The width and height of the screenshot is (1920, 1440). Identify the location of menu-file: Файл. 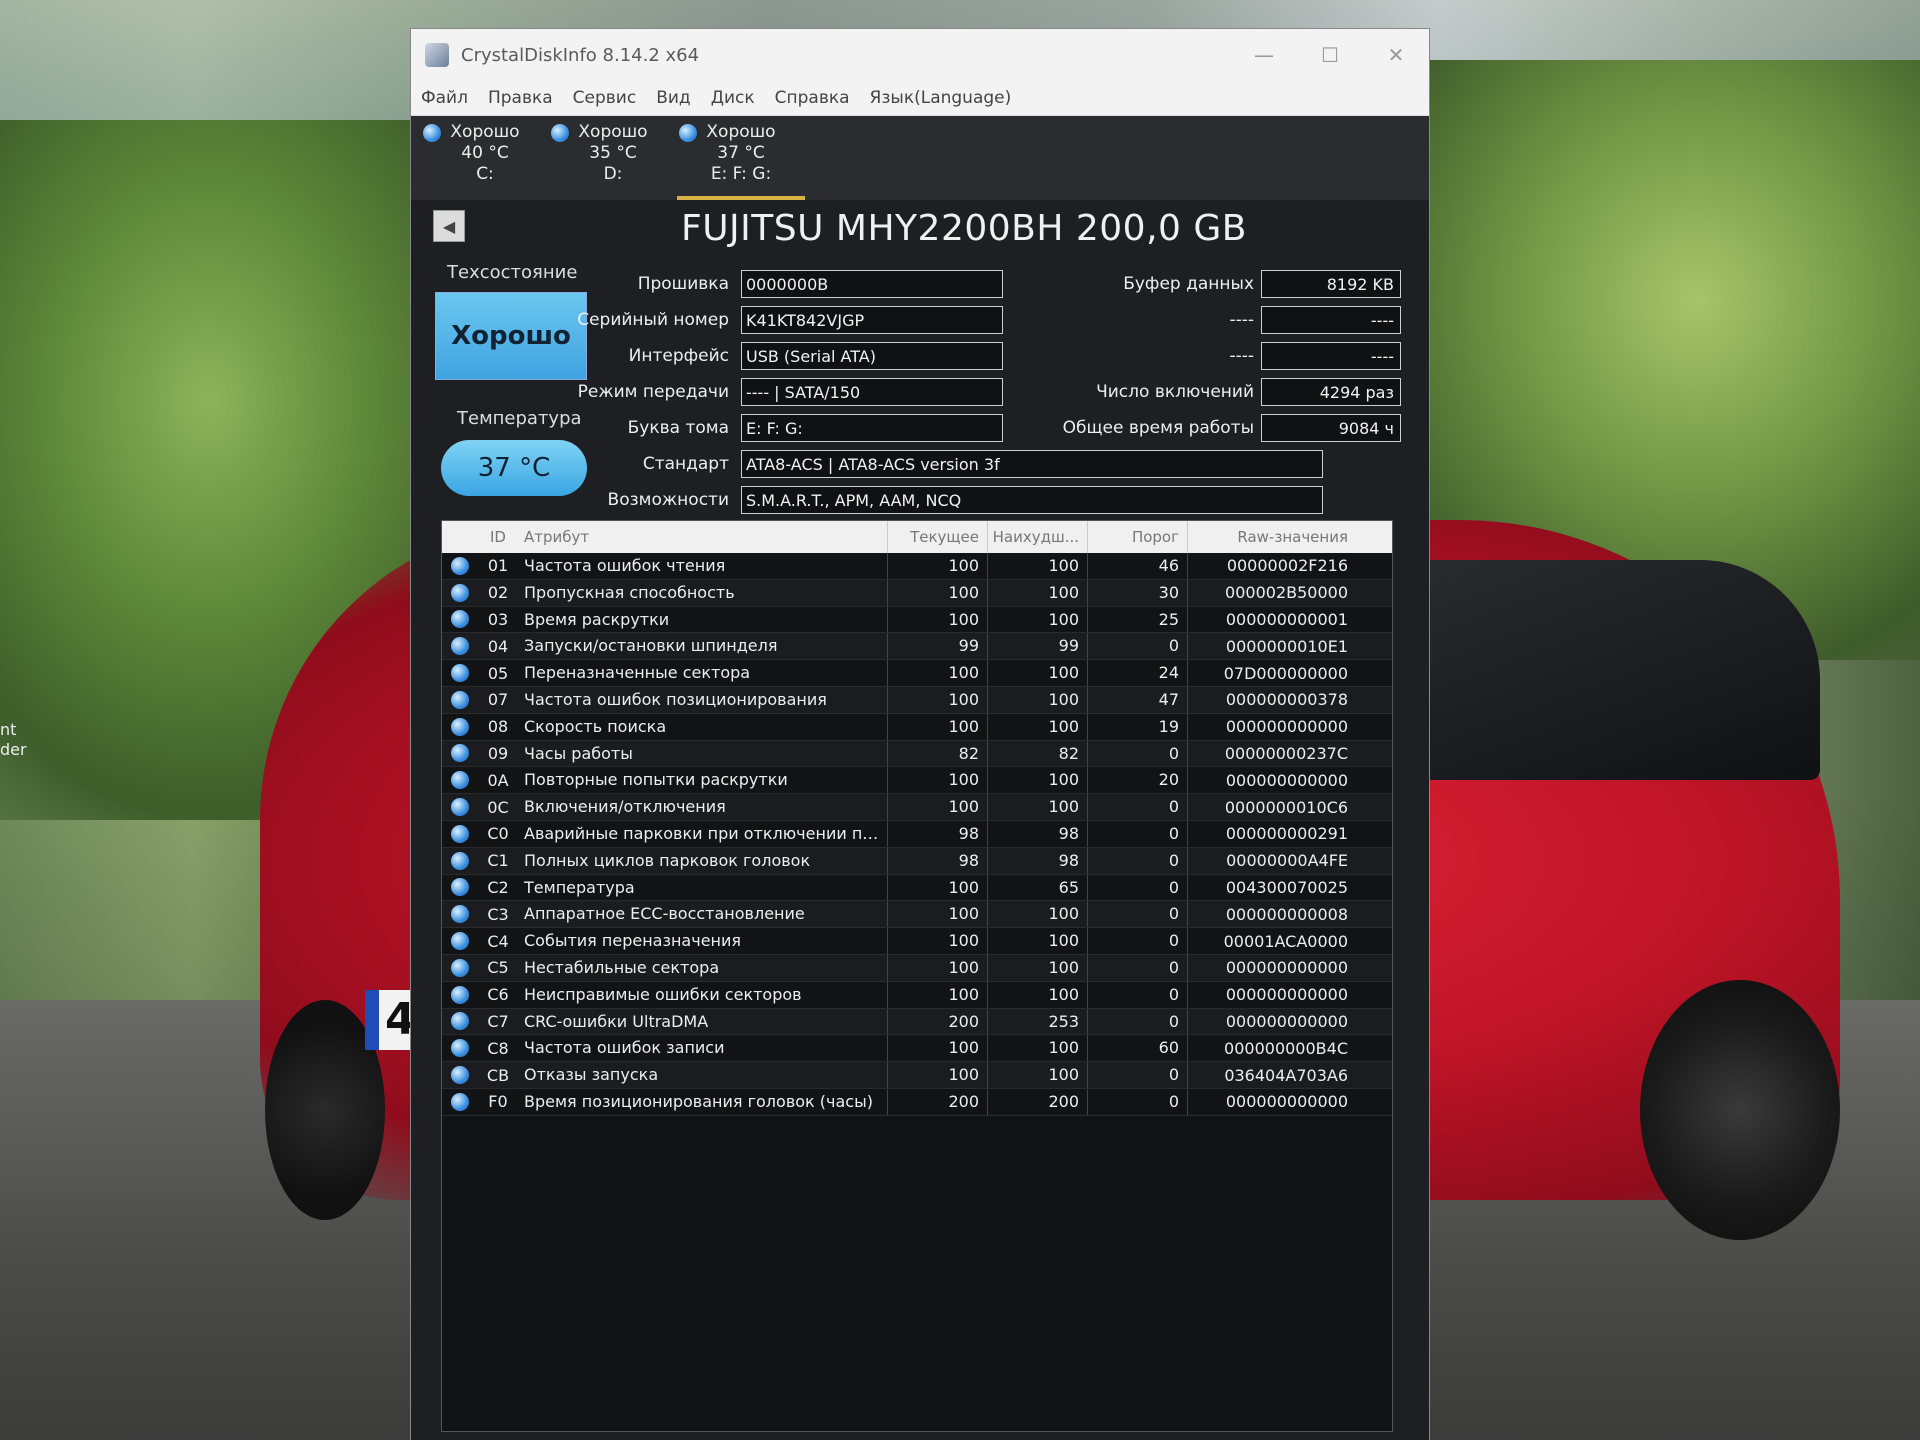
(444, 98).